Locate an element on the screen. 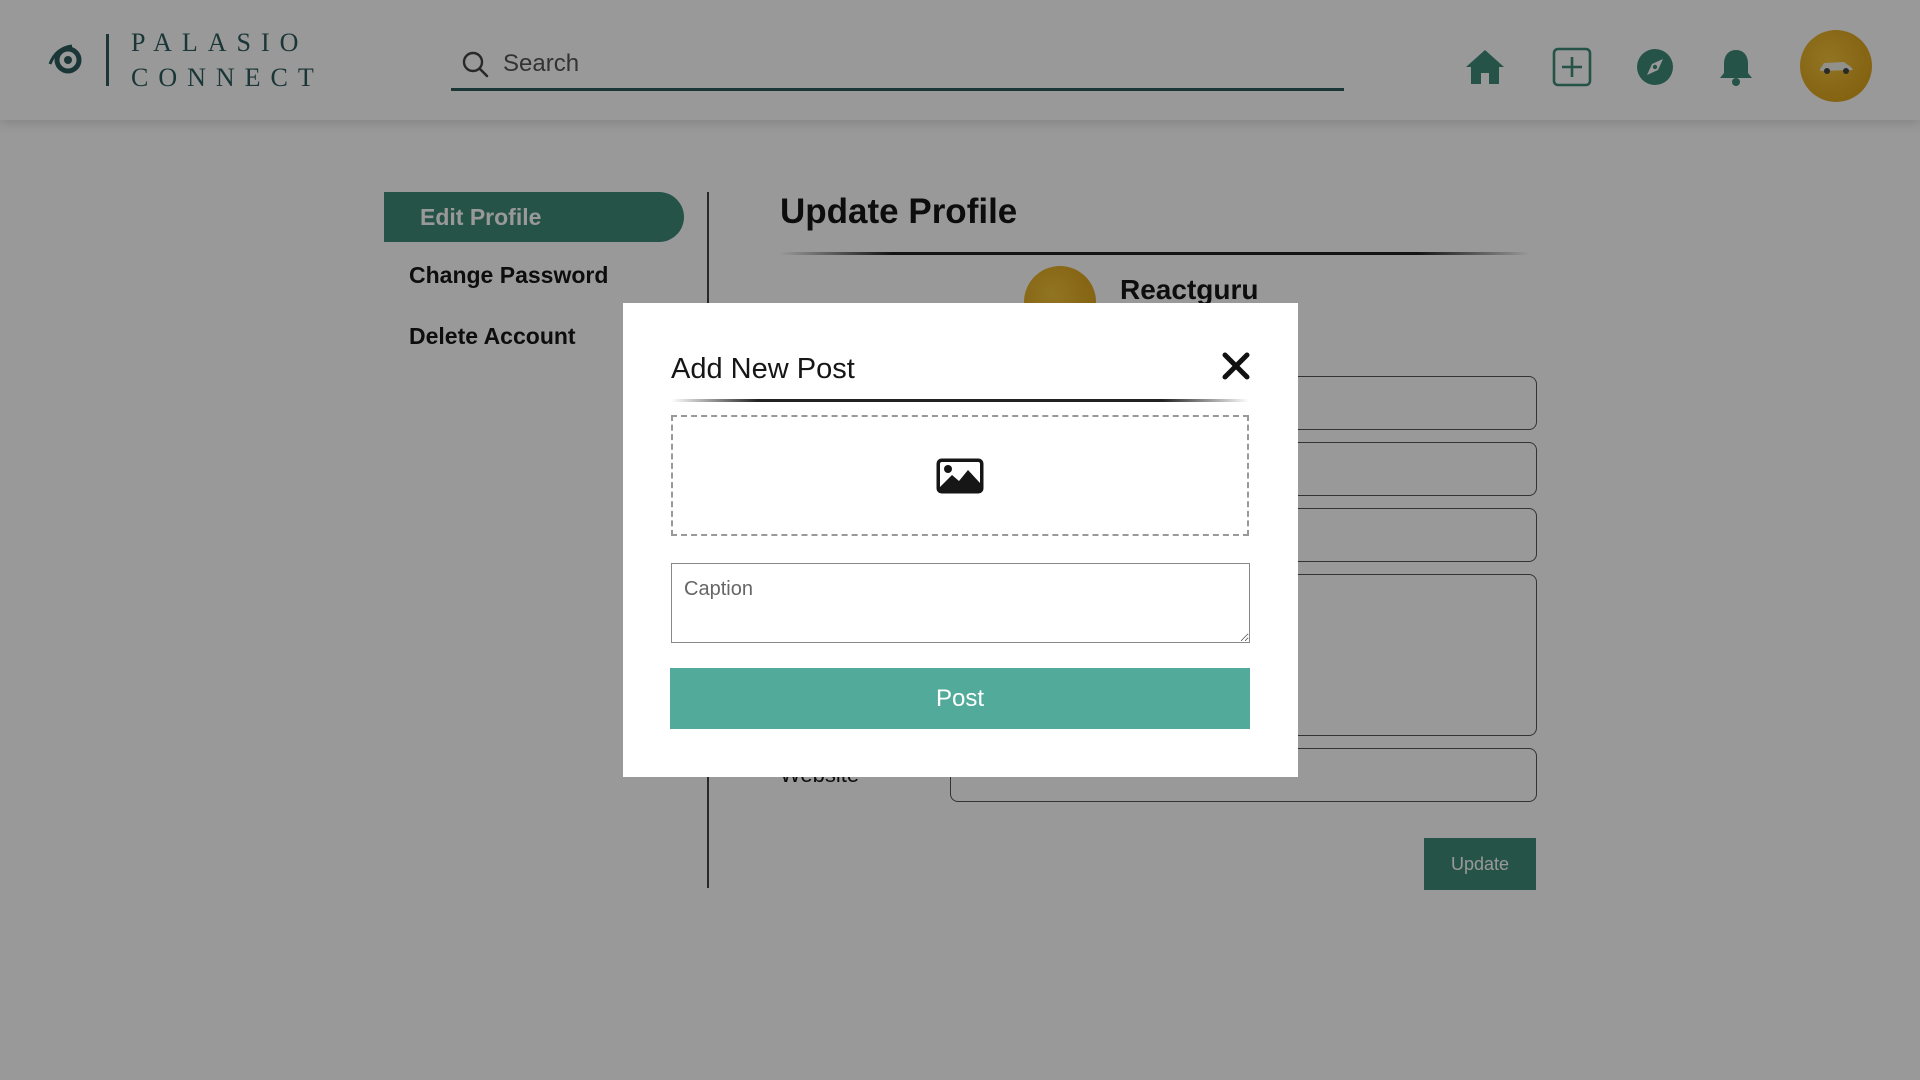 The height and width of the screenshot is (1080, 1920). image-icon is located at coordinates (960, 475).